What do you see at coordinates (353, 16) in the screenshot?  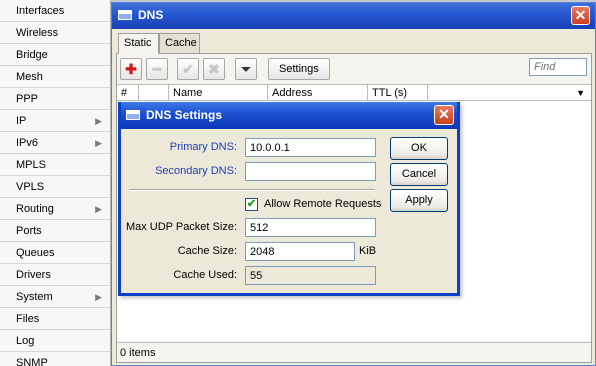 I see `dns-window-title-bar: DNS ✕` at bounding box center [353, 16].